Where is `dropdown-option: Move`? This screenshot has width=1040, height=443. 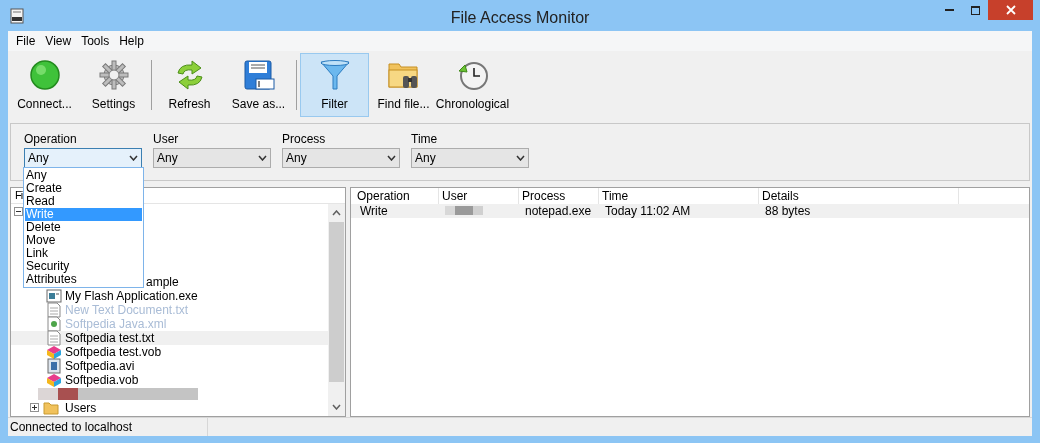 dropdown-option: Move is located at coordinates (83, 240).